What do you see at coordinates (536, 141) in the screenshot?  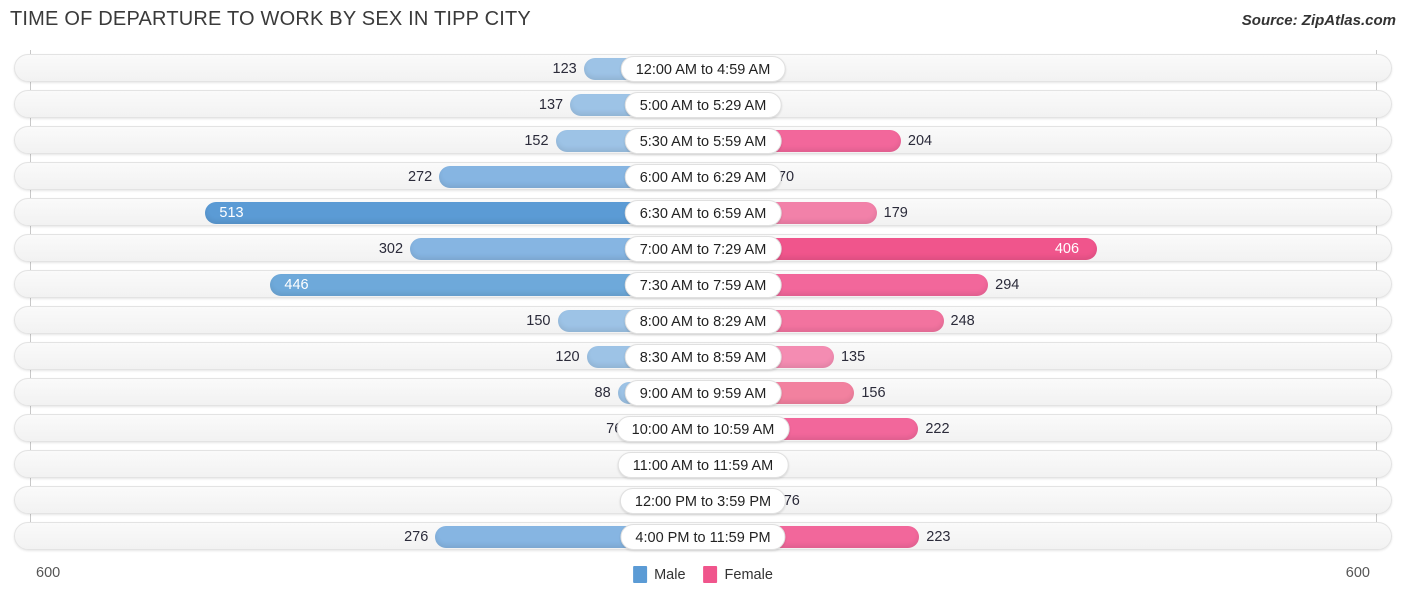 I see `bar-value-male: 152` at bounding box center [536, 141].